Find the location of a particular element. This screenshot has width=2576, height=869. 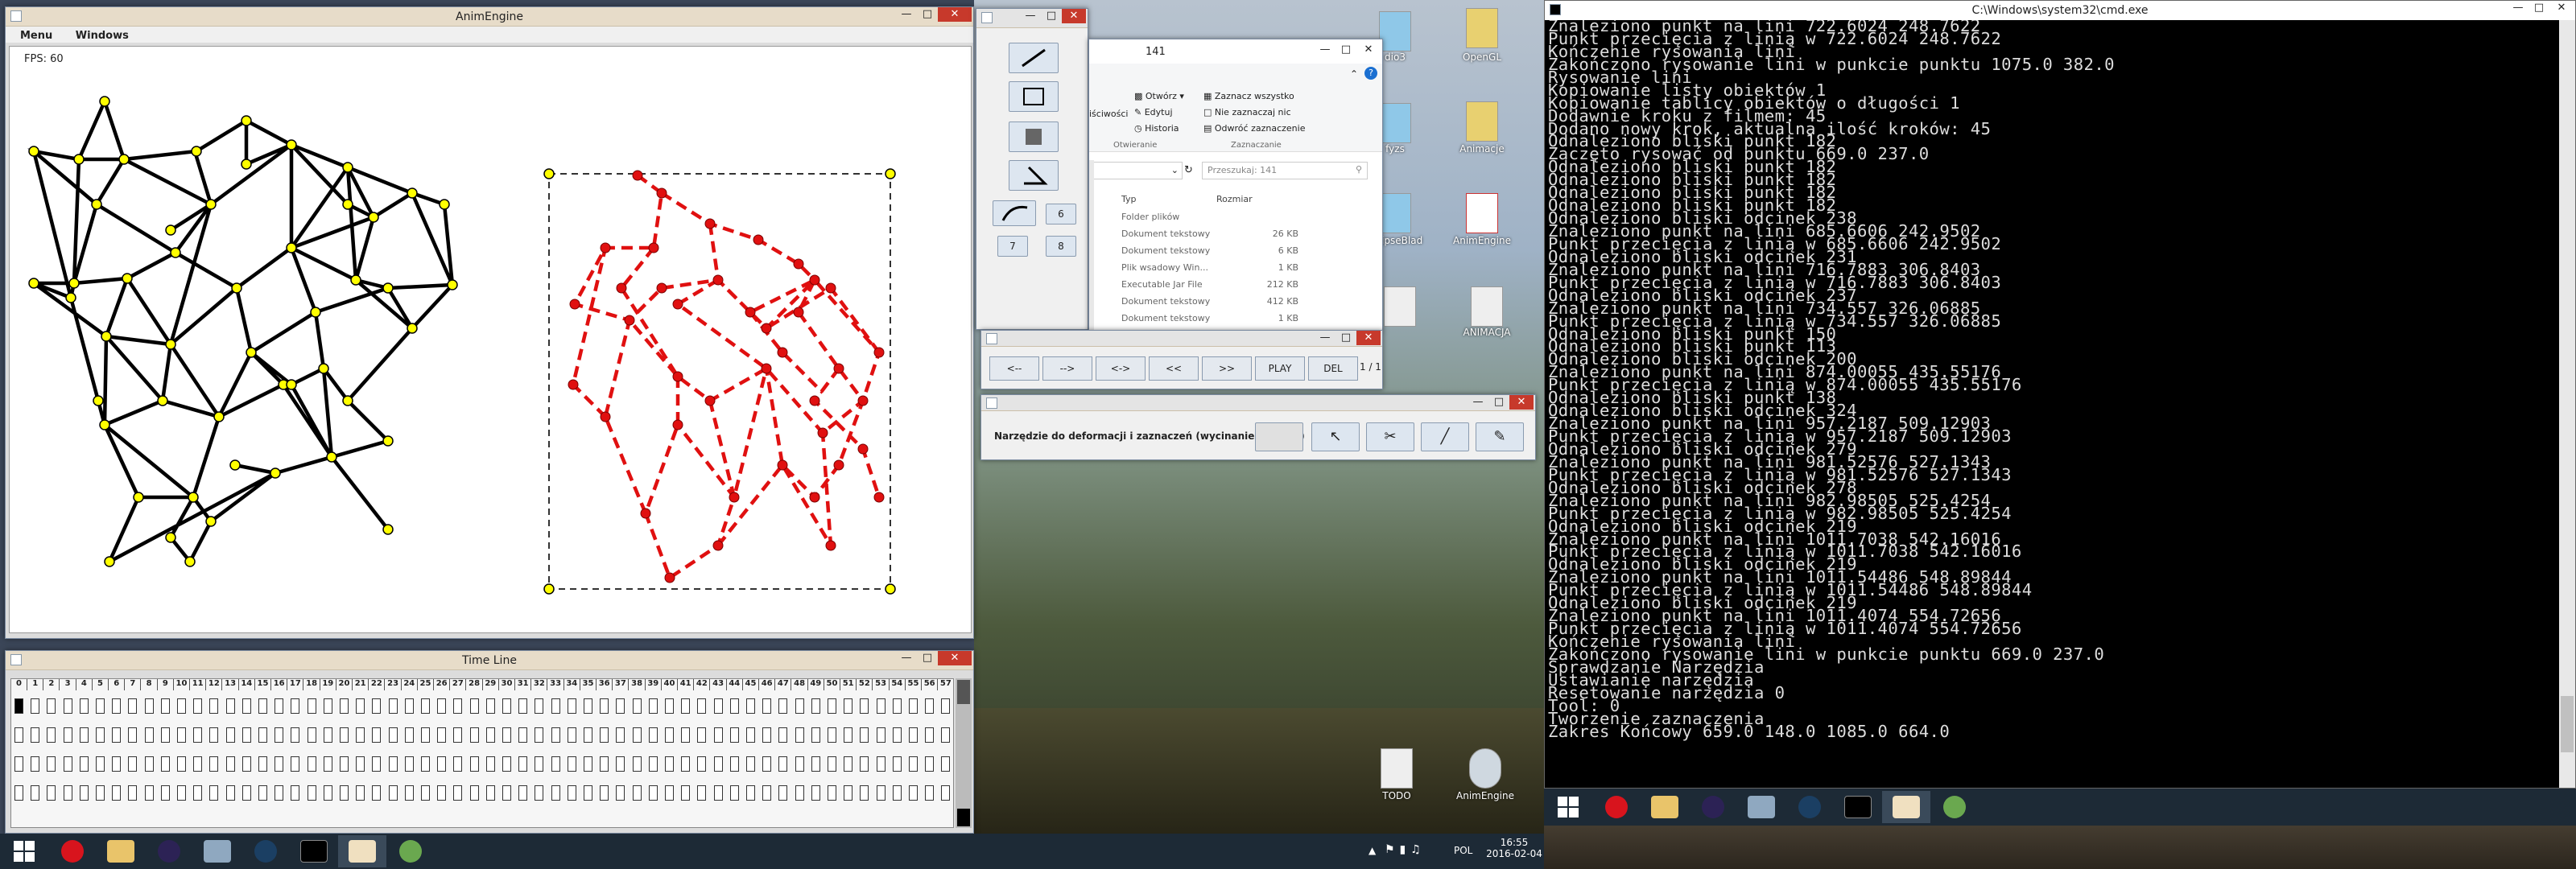

tray-icons: ⚑▮♫ is located at coordinates (1405, 849).